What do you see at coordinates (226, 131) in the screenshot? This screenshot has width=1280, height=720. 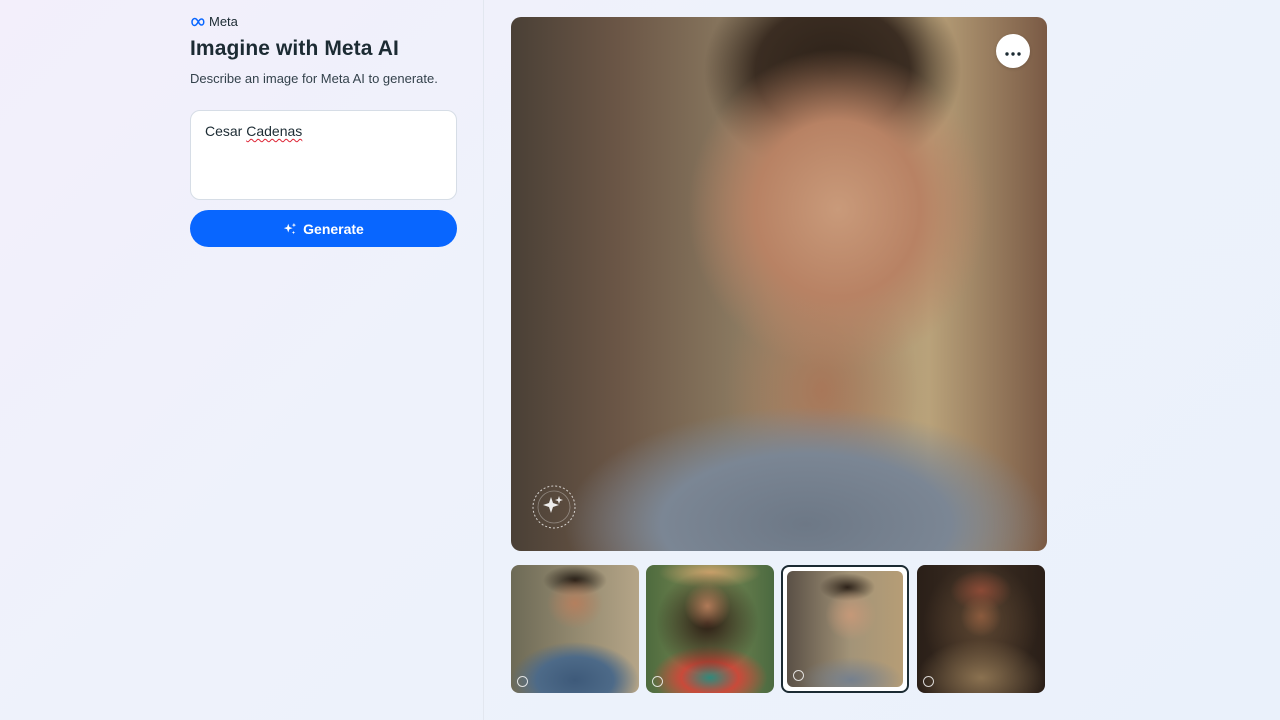 I see `prompt-text-first: Cesar` at bounding box center [226, 131].